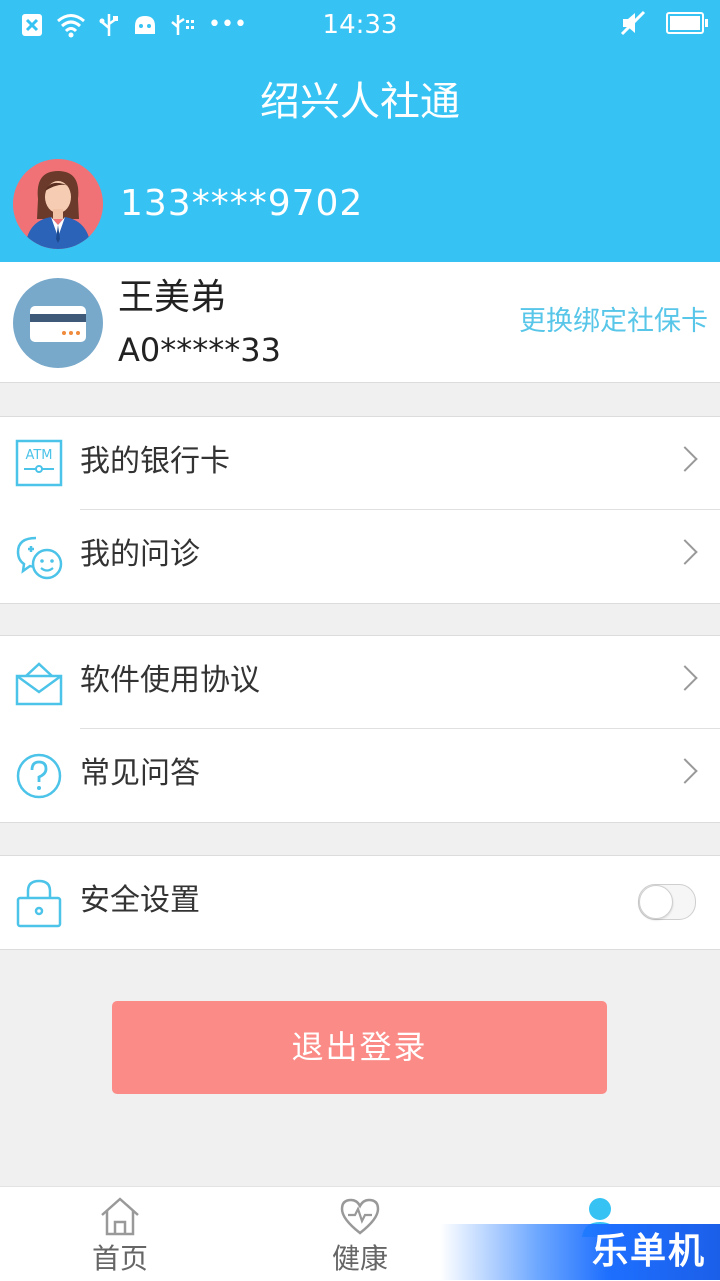 The width and height of the screenshot is (720, 1281). Describe the element at coordinates (667, 902) in the screenshot. I see `security-toggle` at that location.